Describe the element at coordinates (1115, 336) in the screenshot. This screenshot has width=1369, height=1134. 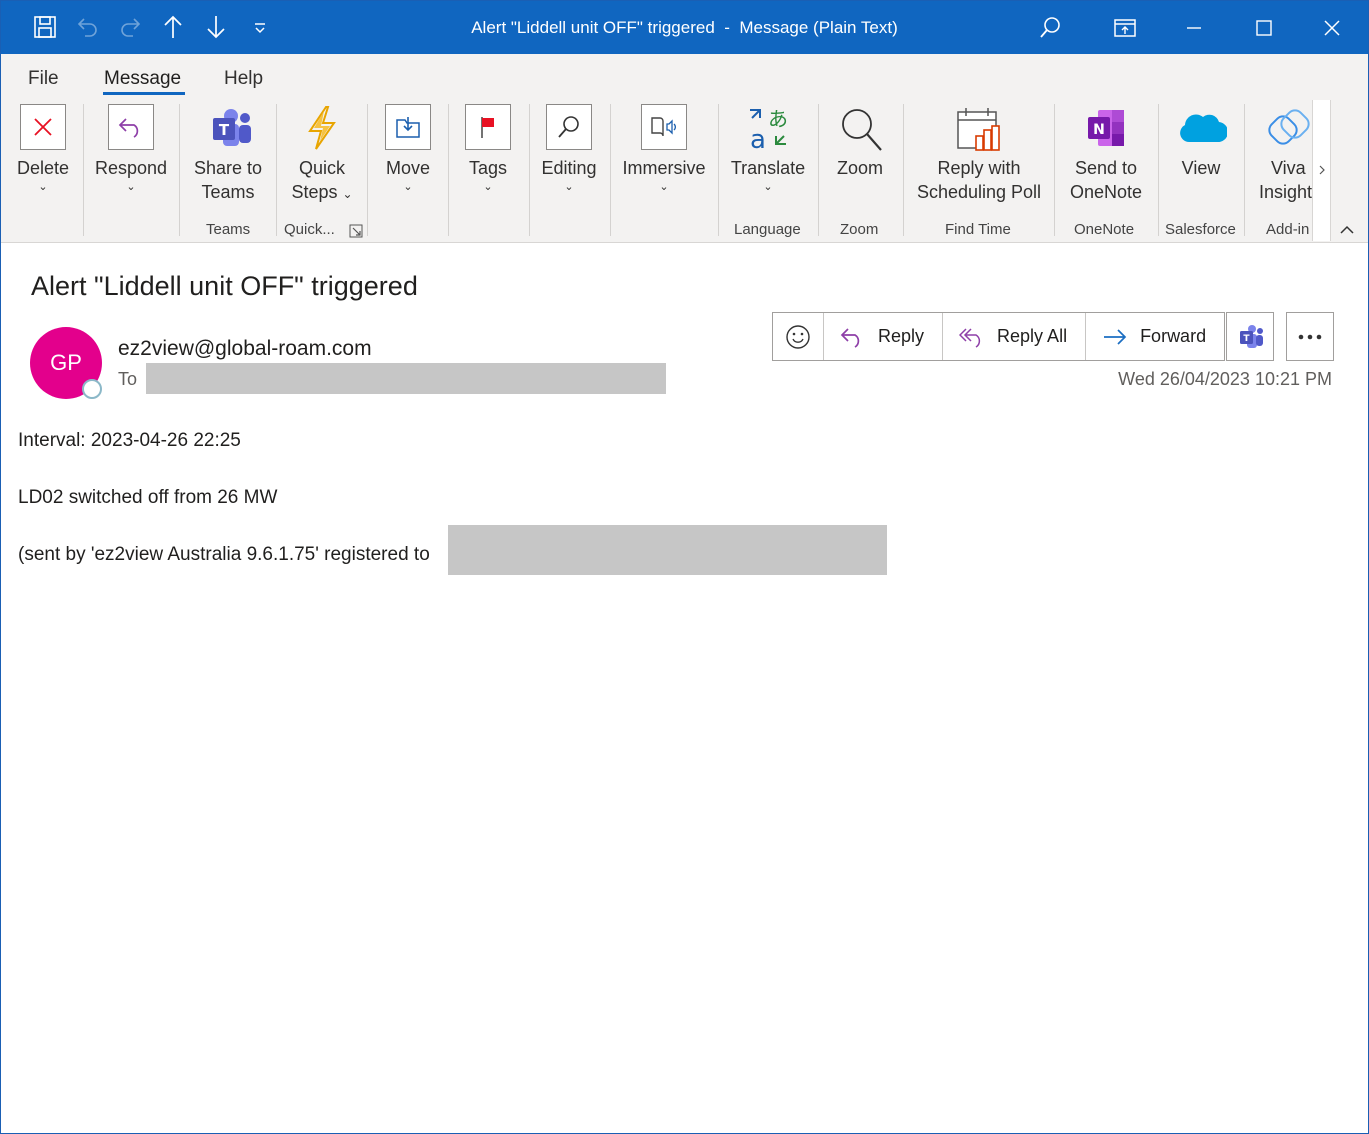
I see `forward-arrow-icon` at that location.